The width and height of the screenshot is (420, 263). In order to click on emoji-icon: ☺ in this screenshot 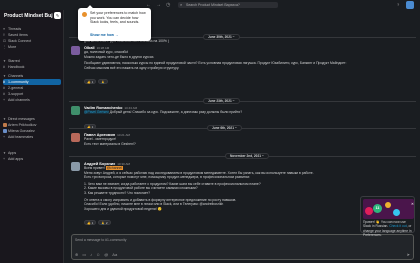, I will do `click(98, 254)`.